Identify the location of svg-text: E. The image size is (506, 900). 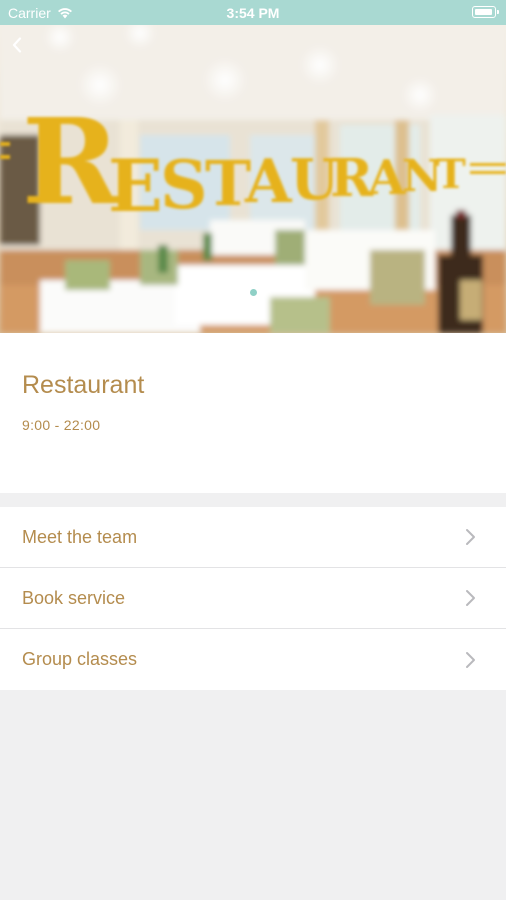
(135, 185).